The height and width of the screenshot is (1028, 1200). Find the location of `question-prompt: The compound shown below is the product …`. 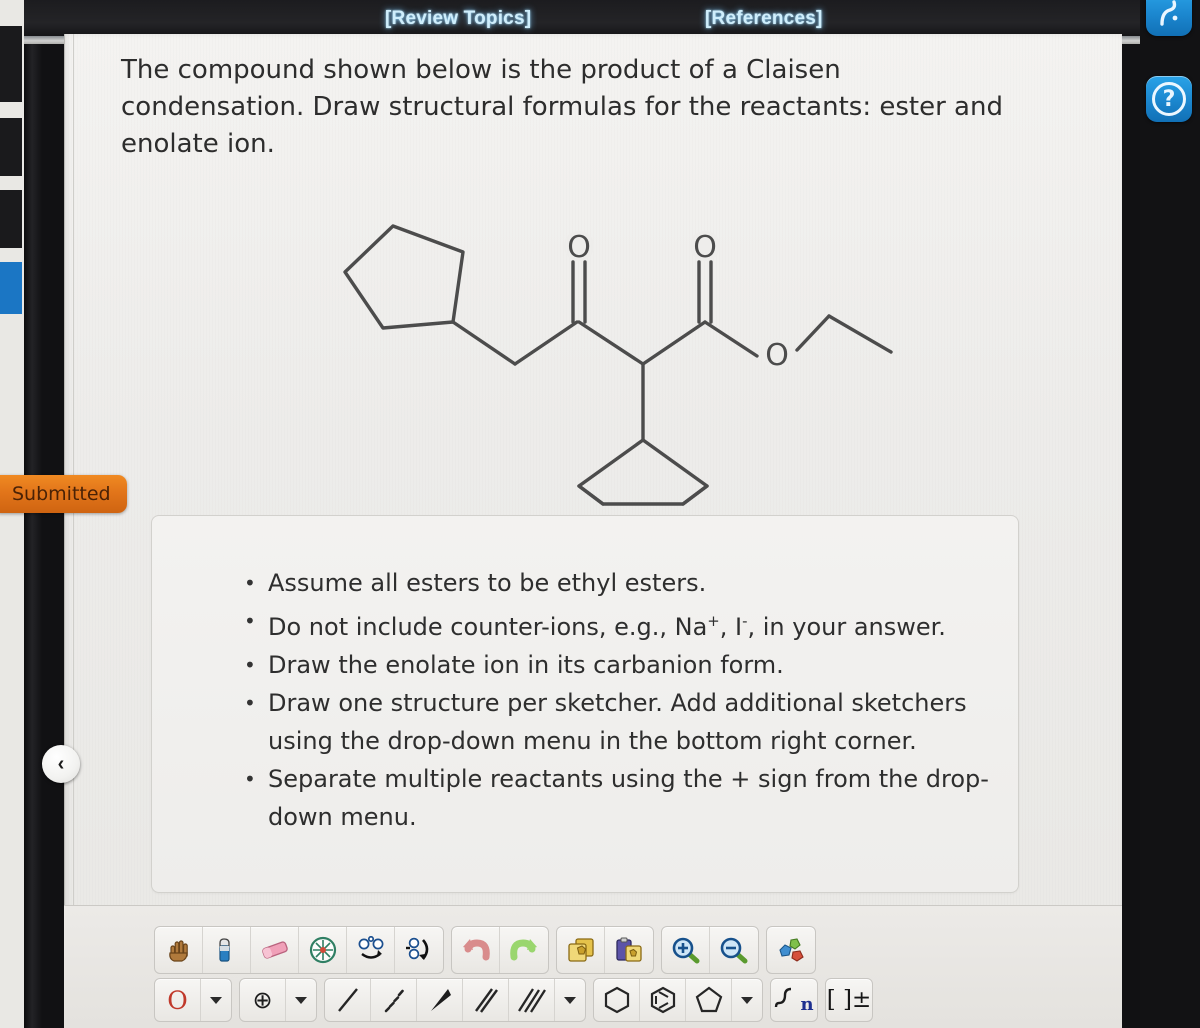

question-prompt: The compound shown below is the product … is located at coordinates (562, 107).